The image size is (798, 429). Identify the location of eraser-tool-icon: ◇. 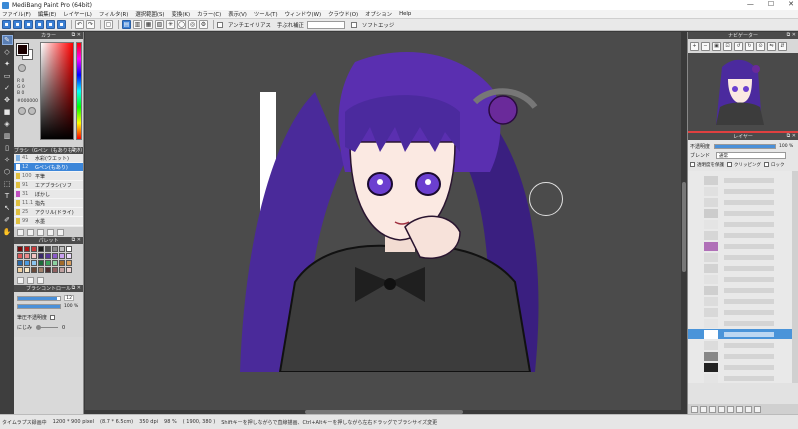
(7, 52).